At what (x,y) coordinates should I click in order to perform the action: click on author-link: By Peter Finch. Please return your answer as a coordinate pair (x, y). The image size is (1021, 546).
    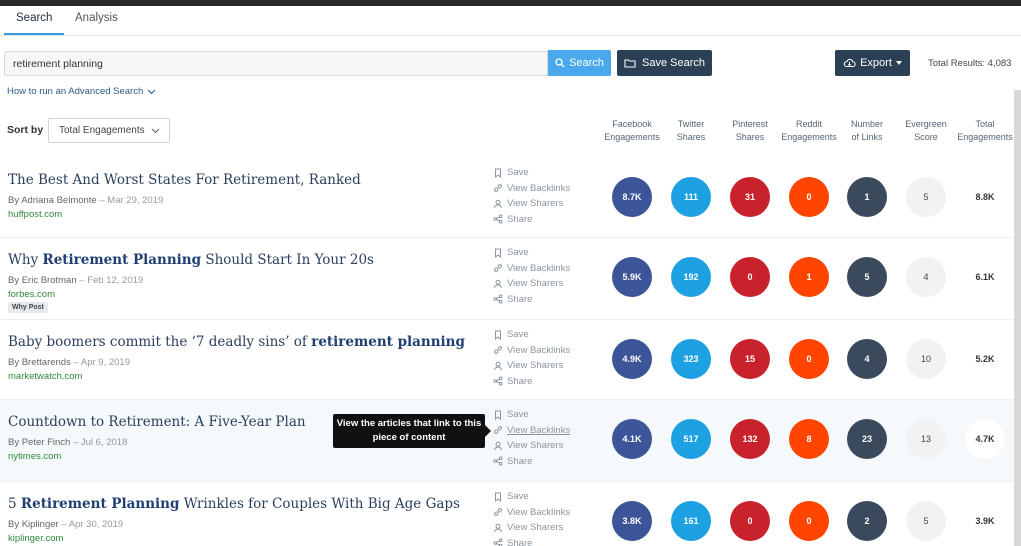
    Looking at the image, I should click on (39, 442).